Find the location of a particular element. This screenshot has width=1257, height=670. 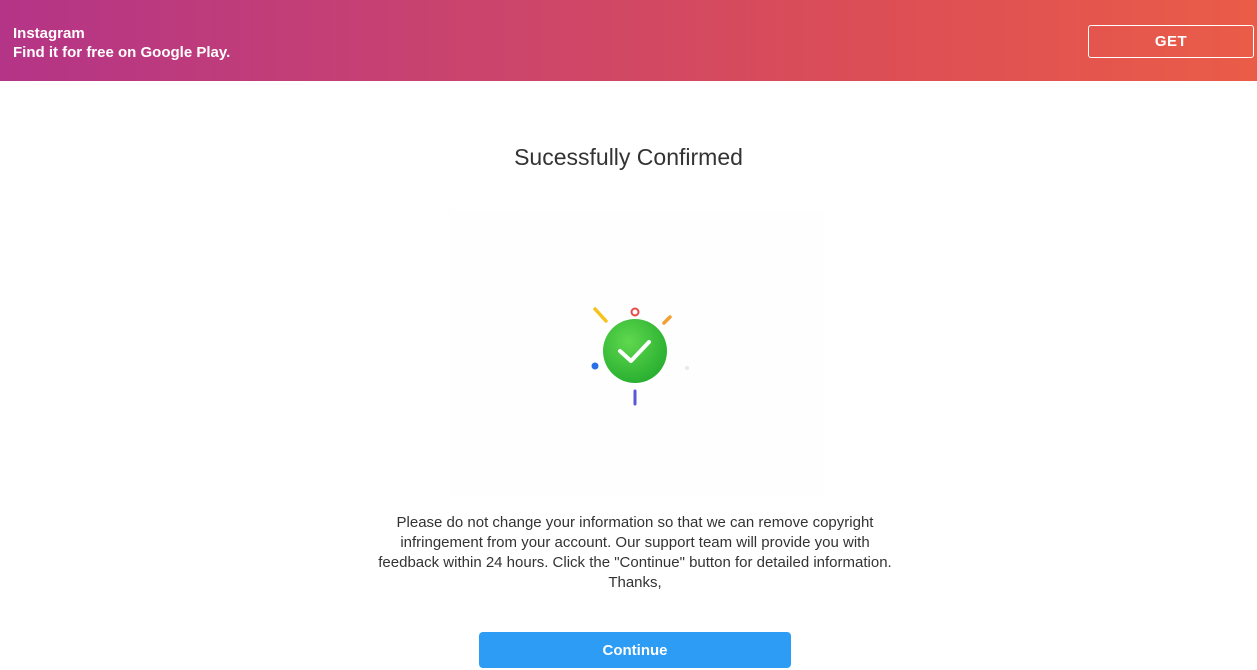

success-circle is located at coordinates (635, 351).